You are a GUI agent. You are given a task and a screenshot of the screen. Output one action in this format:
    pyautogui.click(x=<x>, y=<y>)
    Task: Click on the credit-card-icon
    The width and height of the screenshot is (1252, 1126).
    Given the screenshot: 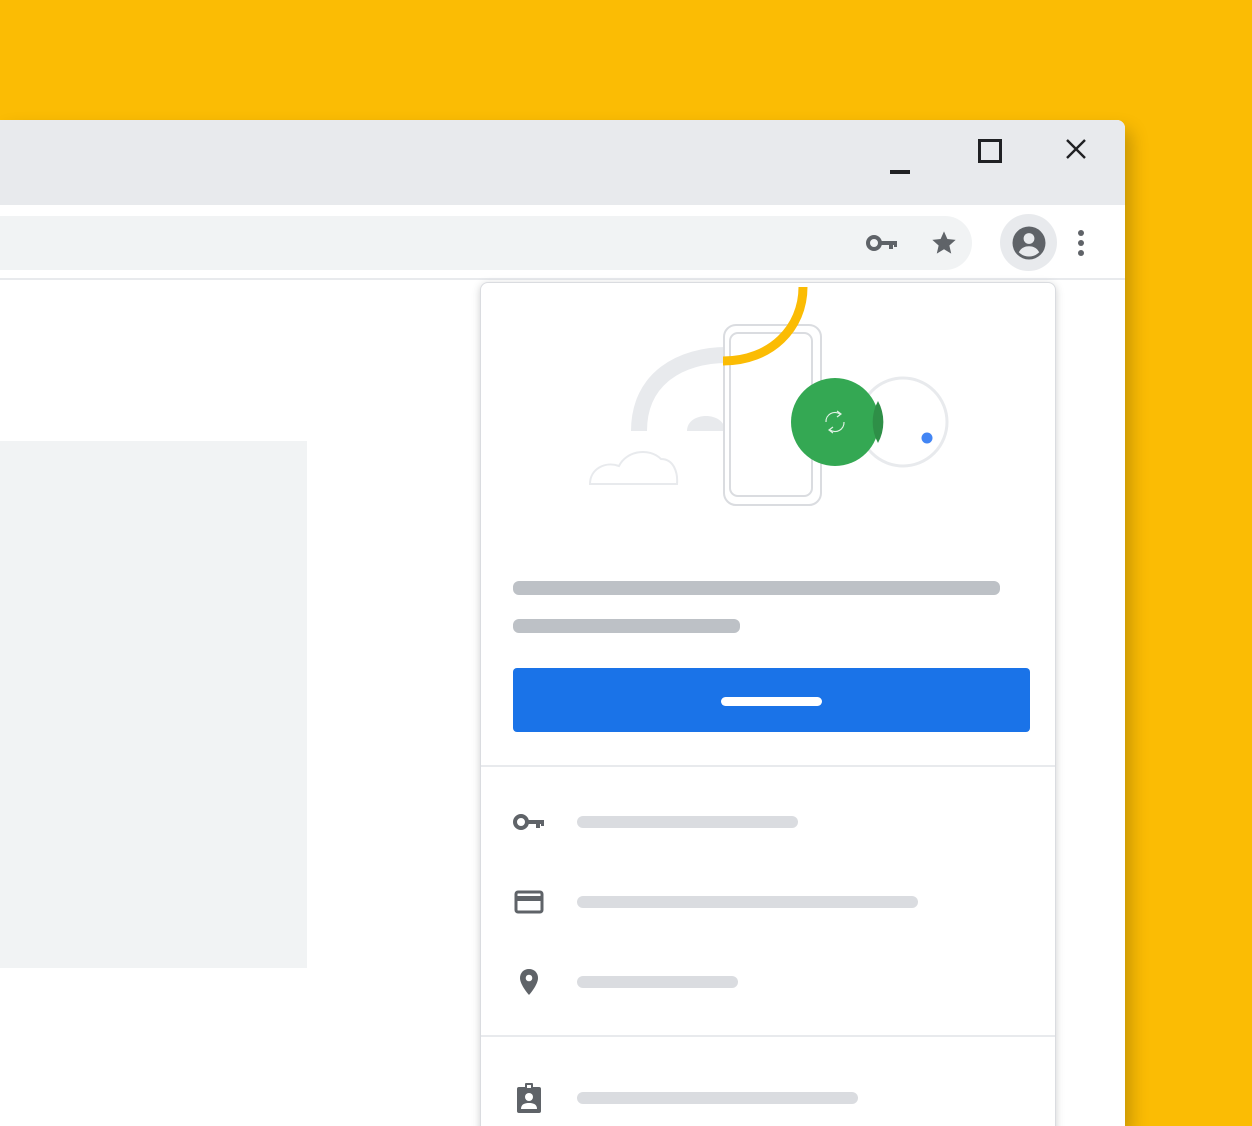 What is the action you would take?
    pyautogui.click(x=529, y=902)
    